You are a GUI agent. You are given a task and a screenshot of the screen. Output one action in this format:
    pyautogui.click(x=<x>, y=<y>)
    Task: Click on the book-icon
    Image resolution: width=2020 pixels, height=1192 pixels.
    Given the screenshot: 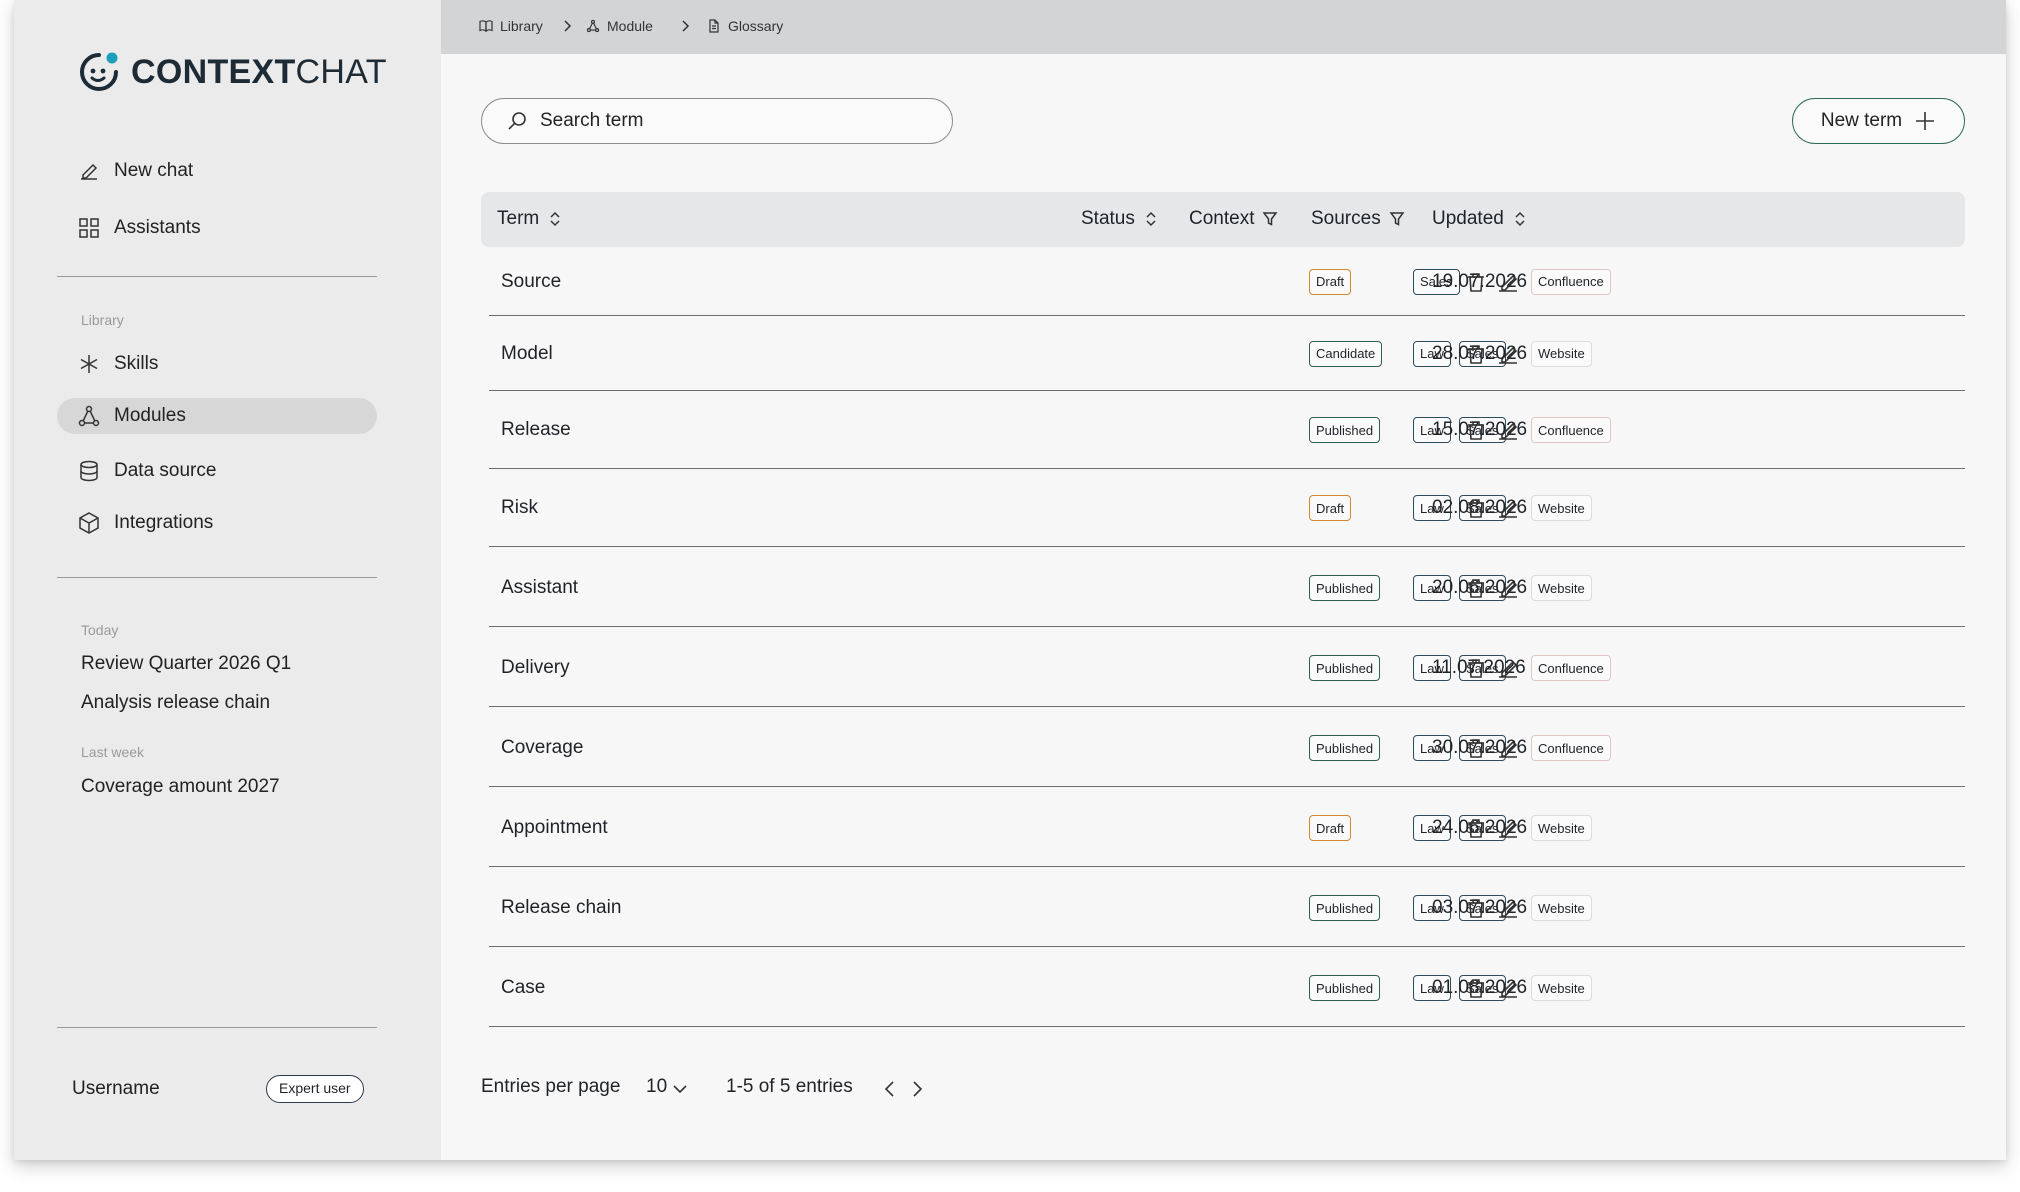 What is the action you would take?
    pyautogui.click(x=486, y=26)
    